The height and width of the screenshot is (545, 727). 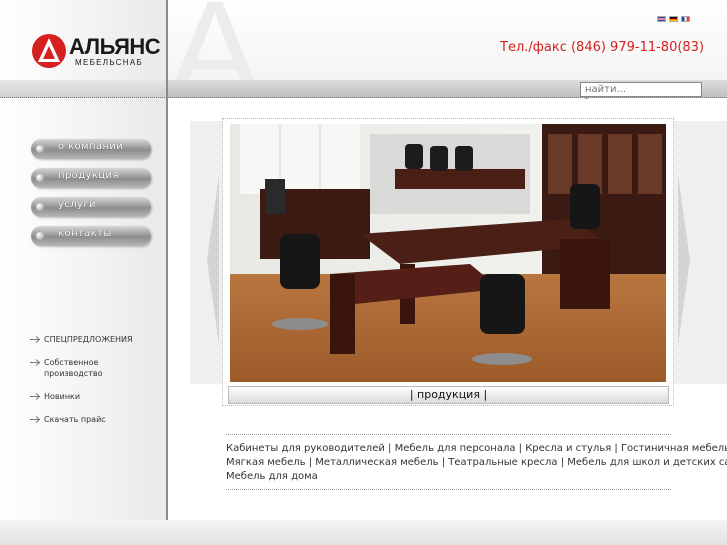 I want to click on sublink-label: Скачать прайс, so click(x=75, y=419).